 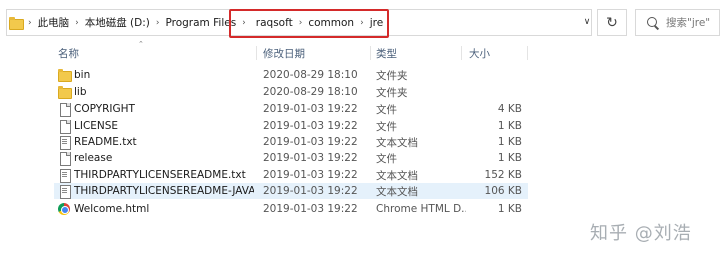 I want to click on search-icon, so click(x=653, y=23).